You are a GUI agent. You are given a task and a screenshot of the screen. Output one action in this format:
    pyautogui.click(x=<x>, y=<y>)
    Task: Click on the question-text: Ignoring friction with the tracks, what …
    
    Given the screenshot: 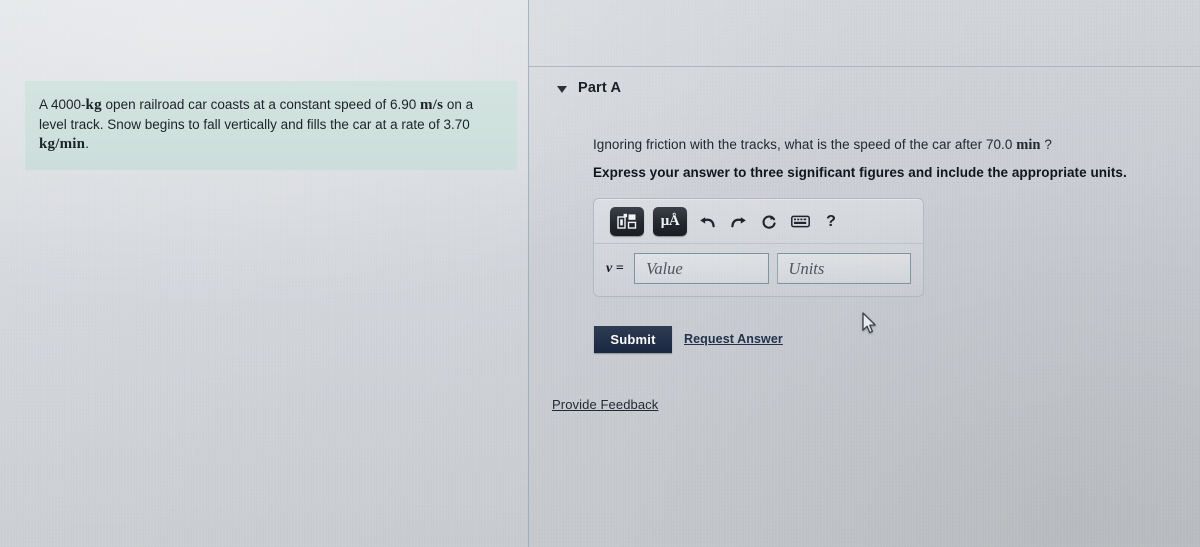 What is the action you would take?
    pyautogui.click(x=822, y=145)
    